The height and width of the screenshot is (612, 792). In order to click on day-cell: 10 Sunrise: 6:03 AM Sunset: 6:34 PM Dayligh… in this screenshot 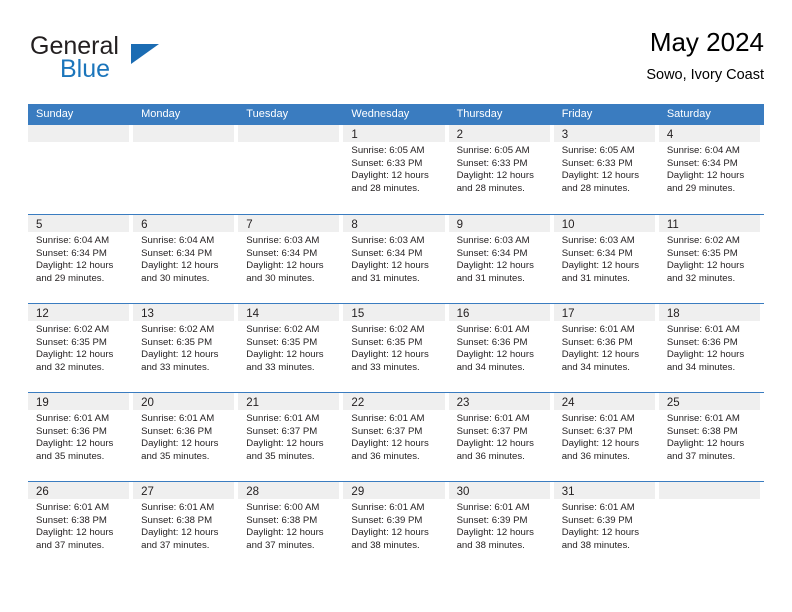, I will do `click(606, 259)`.